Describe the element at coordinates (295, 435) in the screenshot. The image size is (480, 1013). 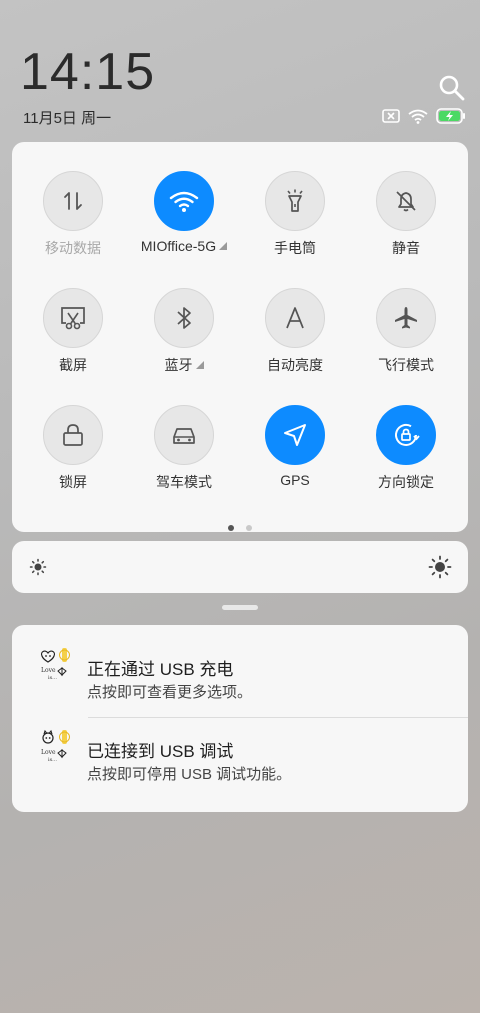
I see `gps-arrow-icon` at that location.